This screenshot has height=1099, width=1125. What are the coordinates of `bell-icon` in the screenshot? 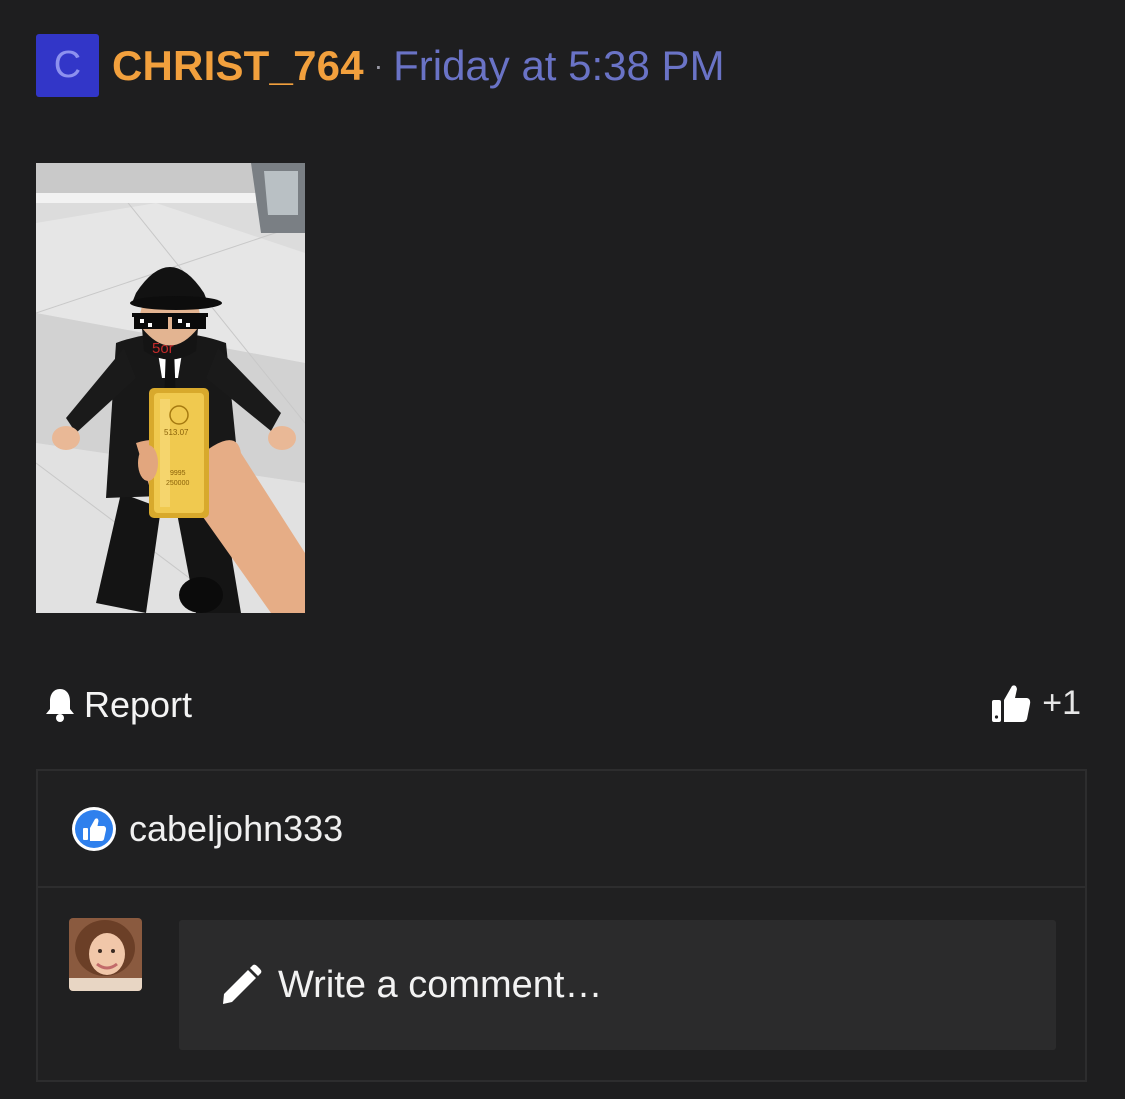 It's located at (60, 705).